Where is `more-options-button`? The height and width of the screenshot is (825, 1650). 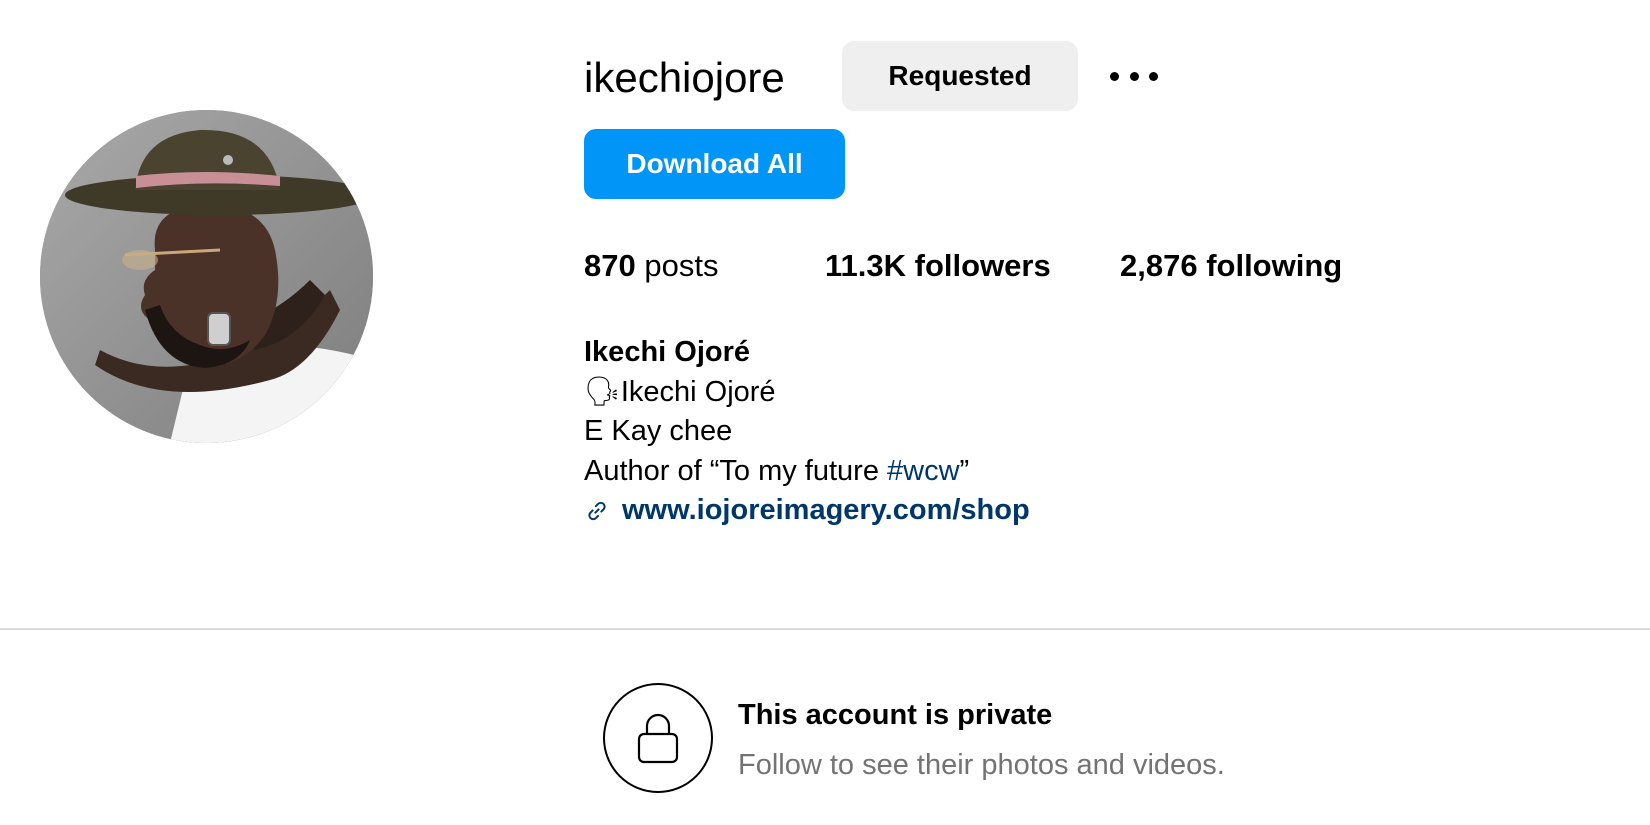
more-options-button is located at coordinates (1134, 76).